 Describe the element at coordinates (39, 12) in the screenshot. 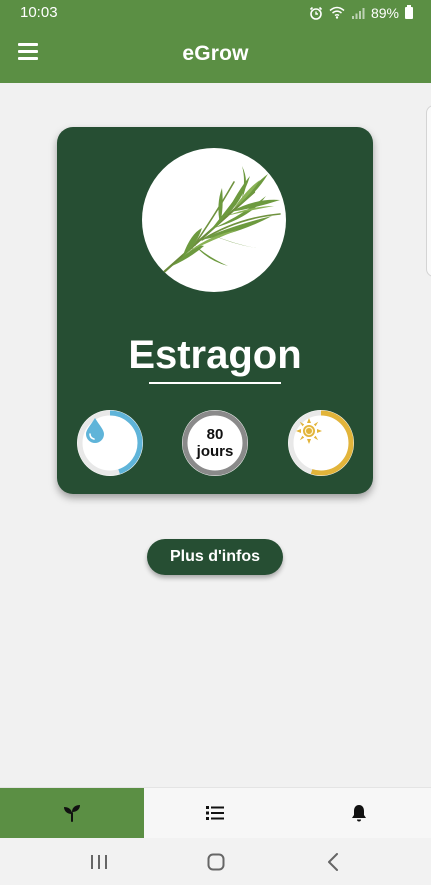

I see `status-time: 10:03` at that location.